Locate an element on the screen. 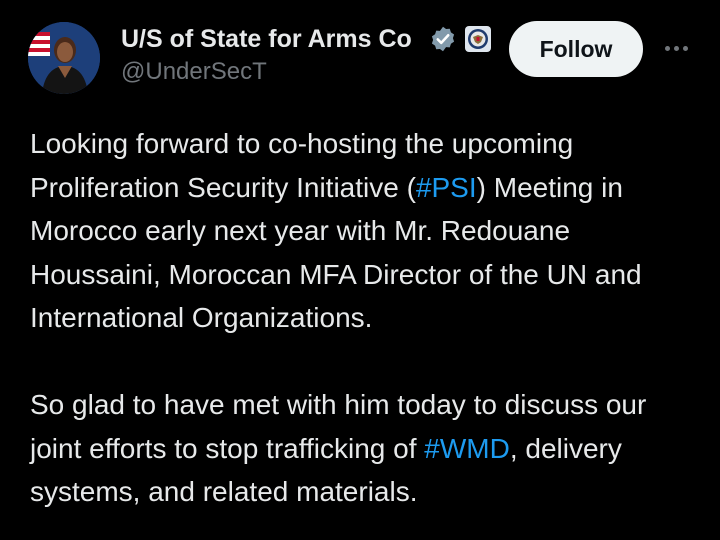 The image size is (720, 540). state-department-seal-icon is located at coordinates (478, 39).